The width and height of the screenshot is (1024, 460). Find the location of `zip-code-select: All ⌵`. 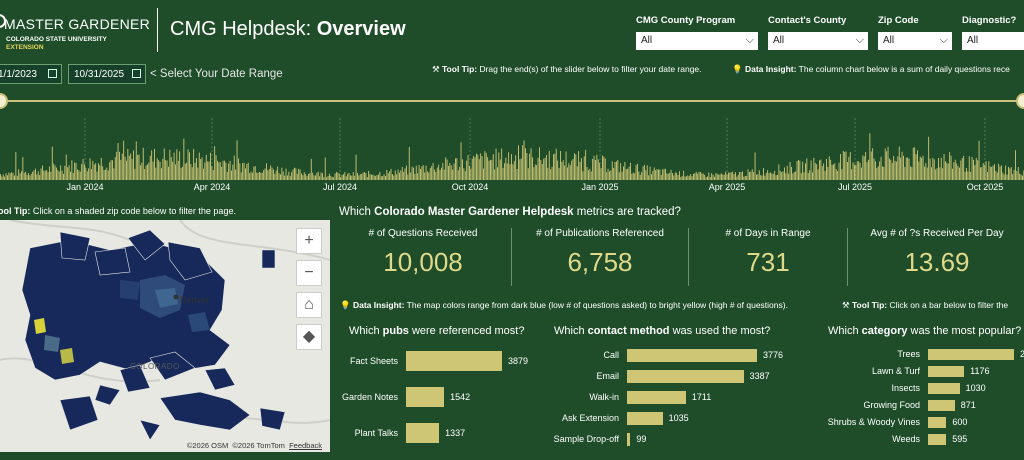

zip-code-select: All ⌵ is located at coordinates (915, 41).